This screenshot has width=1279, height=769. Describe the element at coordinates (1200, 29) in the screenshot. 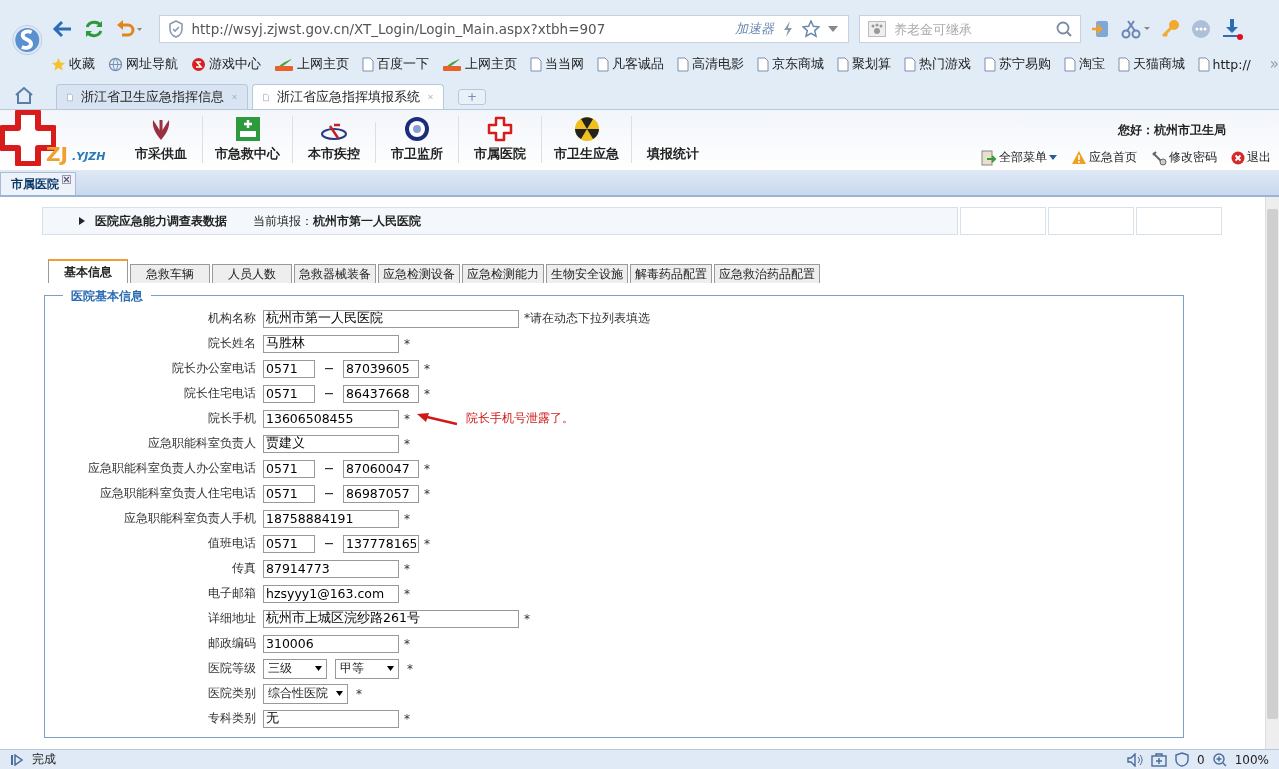

I see `more-icon` at that location.